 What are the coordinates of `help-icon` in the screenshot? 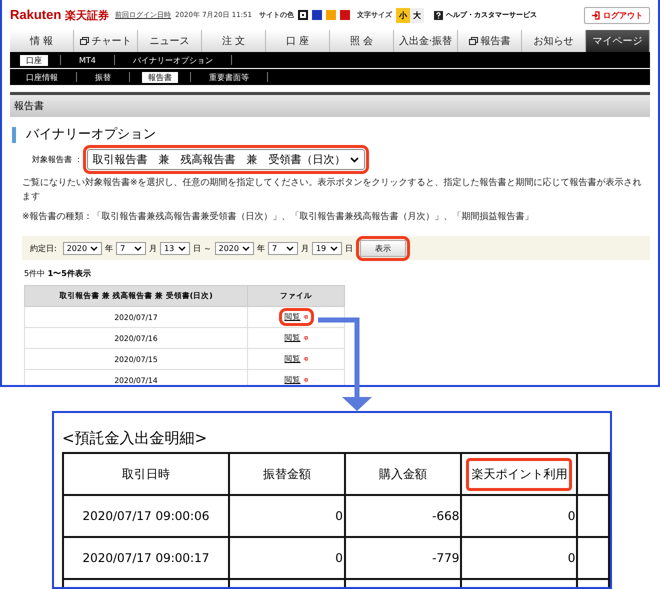 It's located at (438, 15).